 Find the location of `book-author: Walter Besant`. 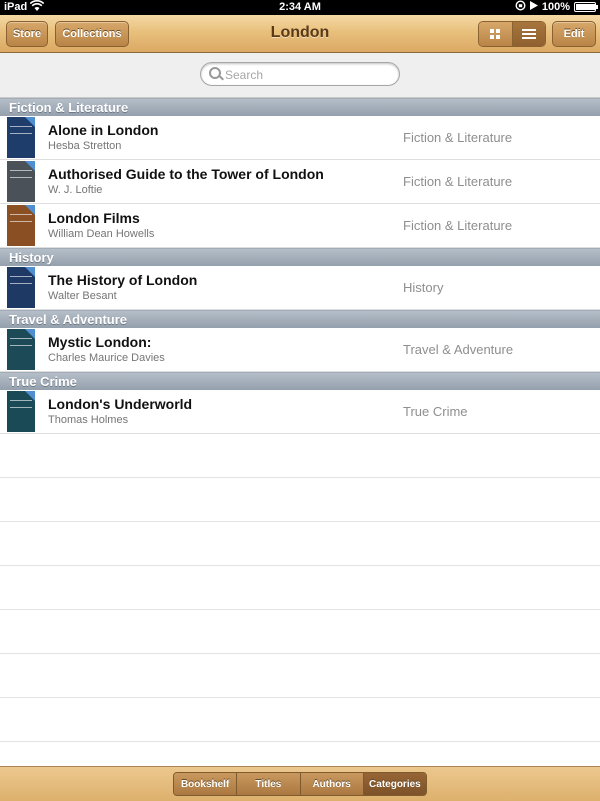

book-author: Walter Besant is located at coordinates (82, 296).